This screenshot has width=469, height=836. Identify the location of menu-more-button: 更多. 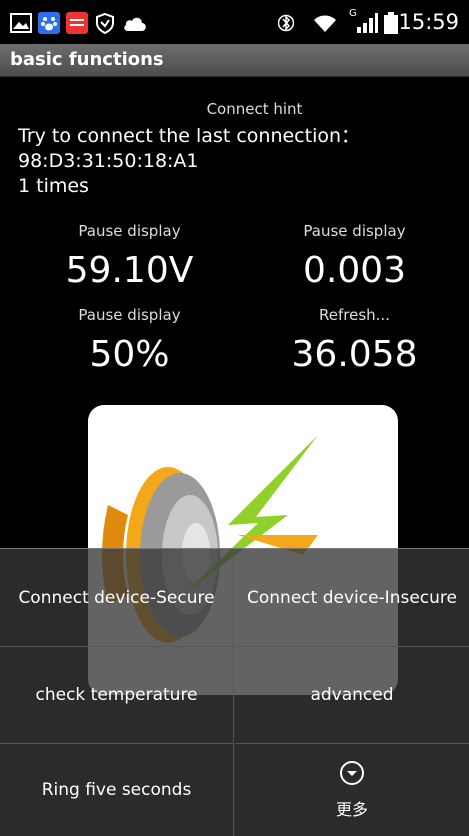
(352, 790).